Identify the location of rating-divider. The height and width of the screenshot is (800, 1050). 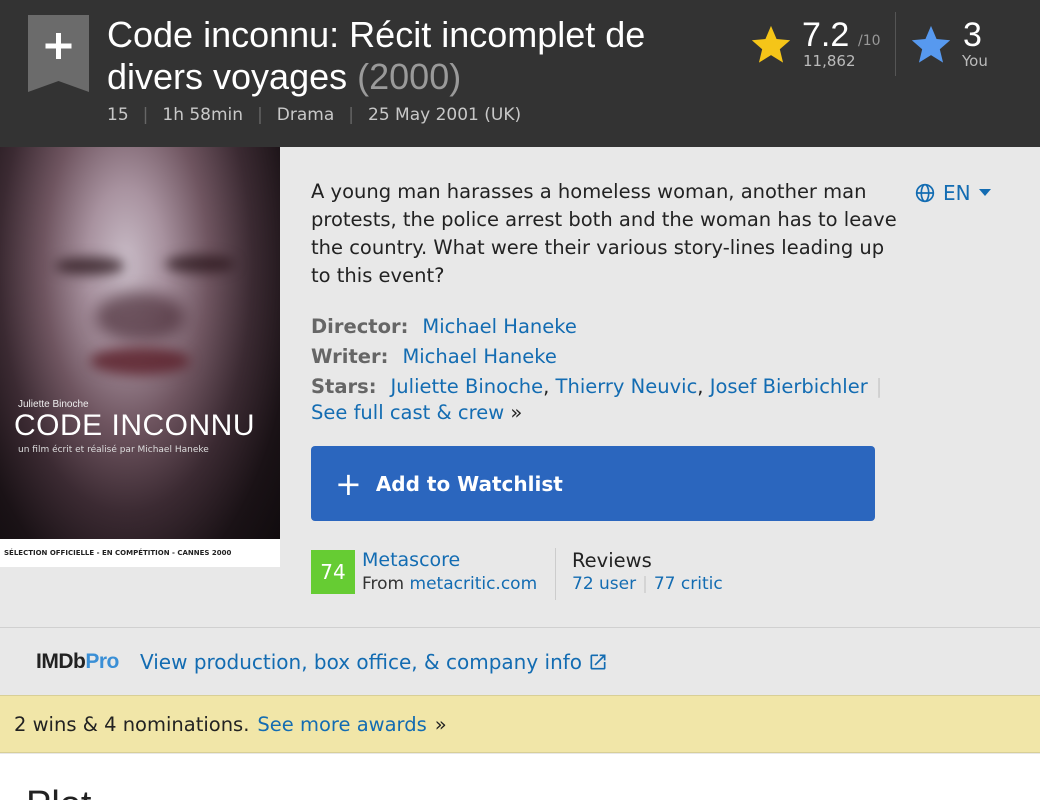
(895, 44).